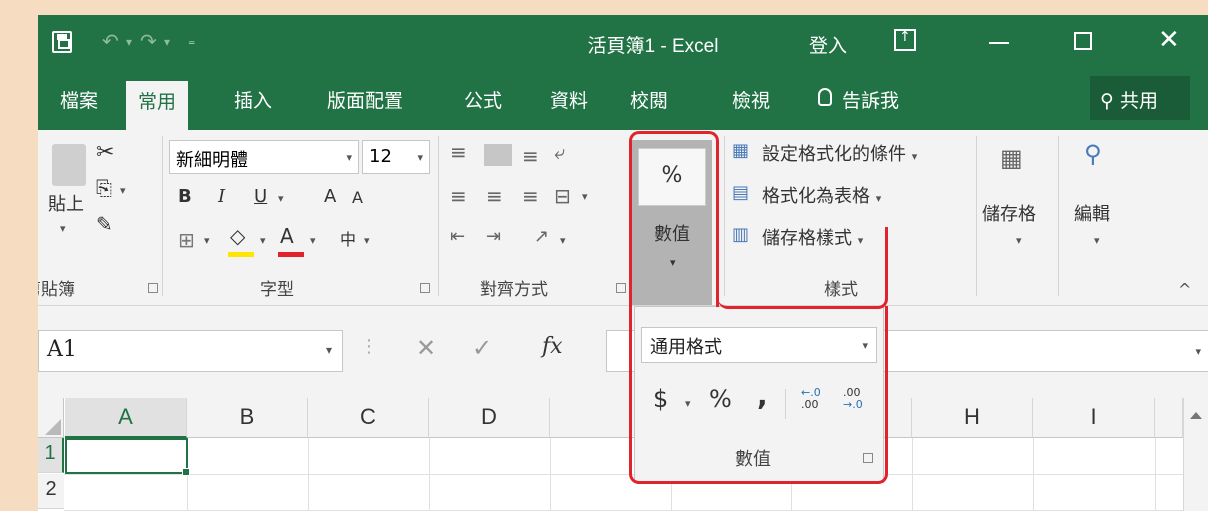 This screenshot has width=1208, height=511. I want to click on orientation-dropdown-icon: ▾, so click(563, 240).